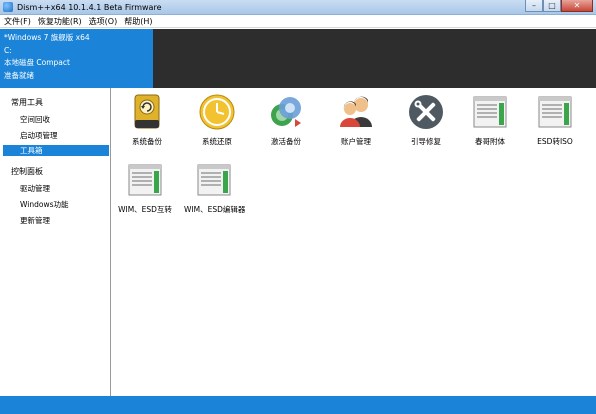 The height and width of the screenshot is (414, 596). I want to click on sidebar-category-control-panel: 控制面板, so click(27, 171).